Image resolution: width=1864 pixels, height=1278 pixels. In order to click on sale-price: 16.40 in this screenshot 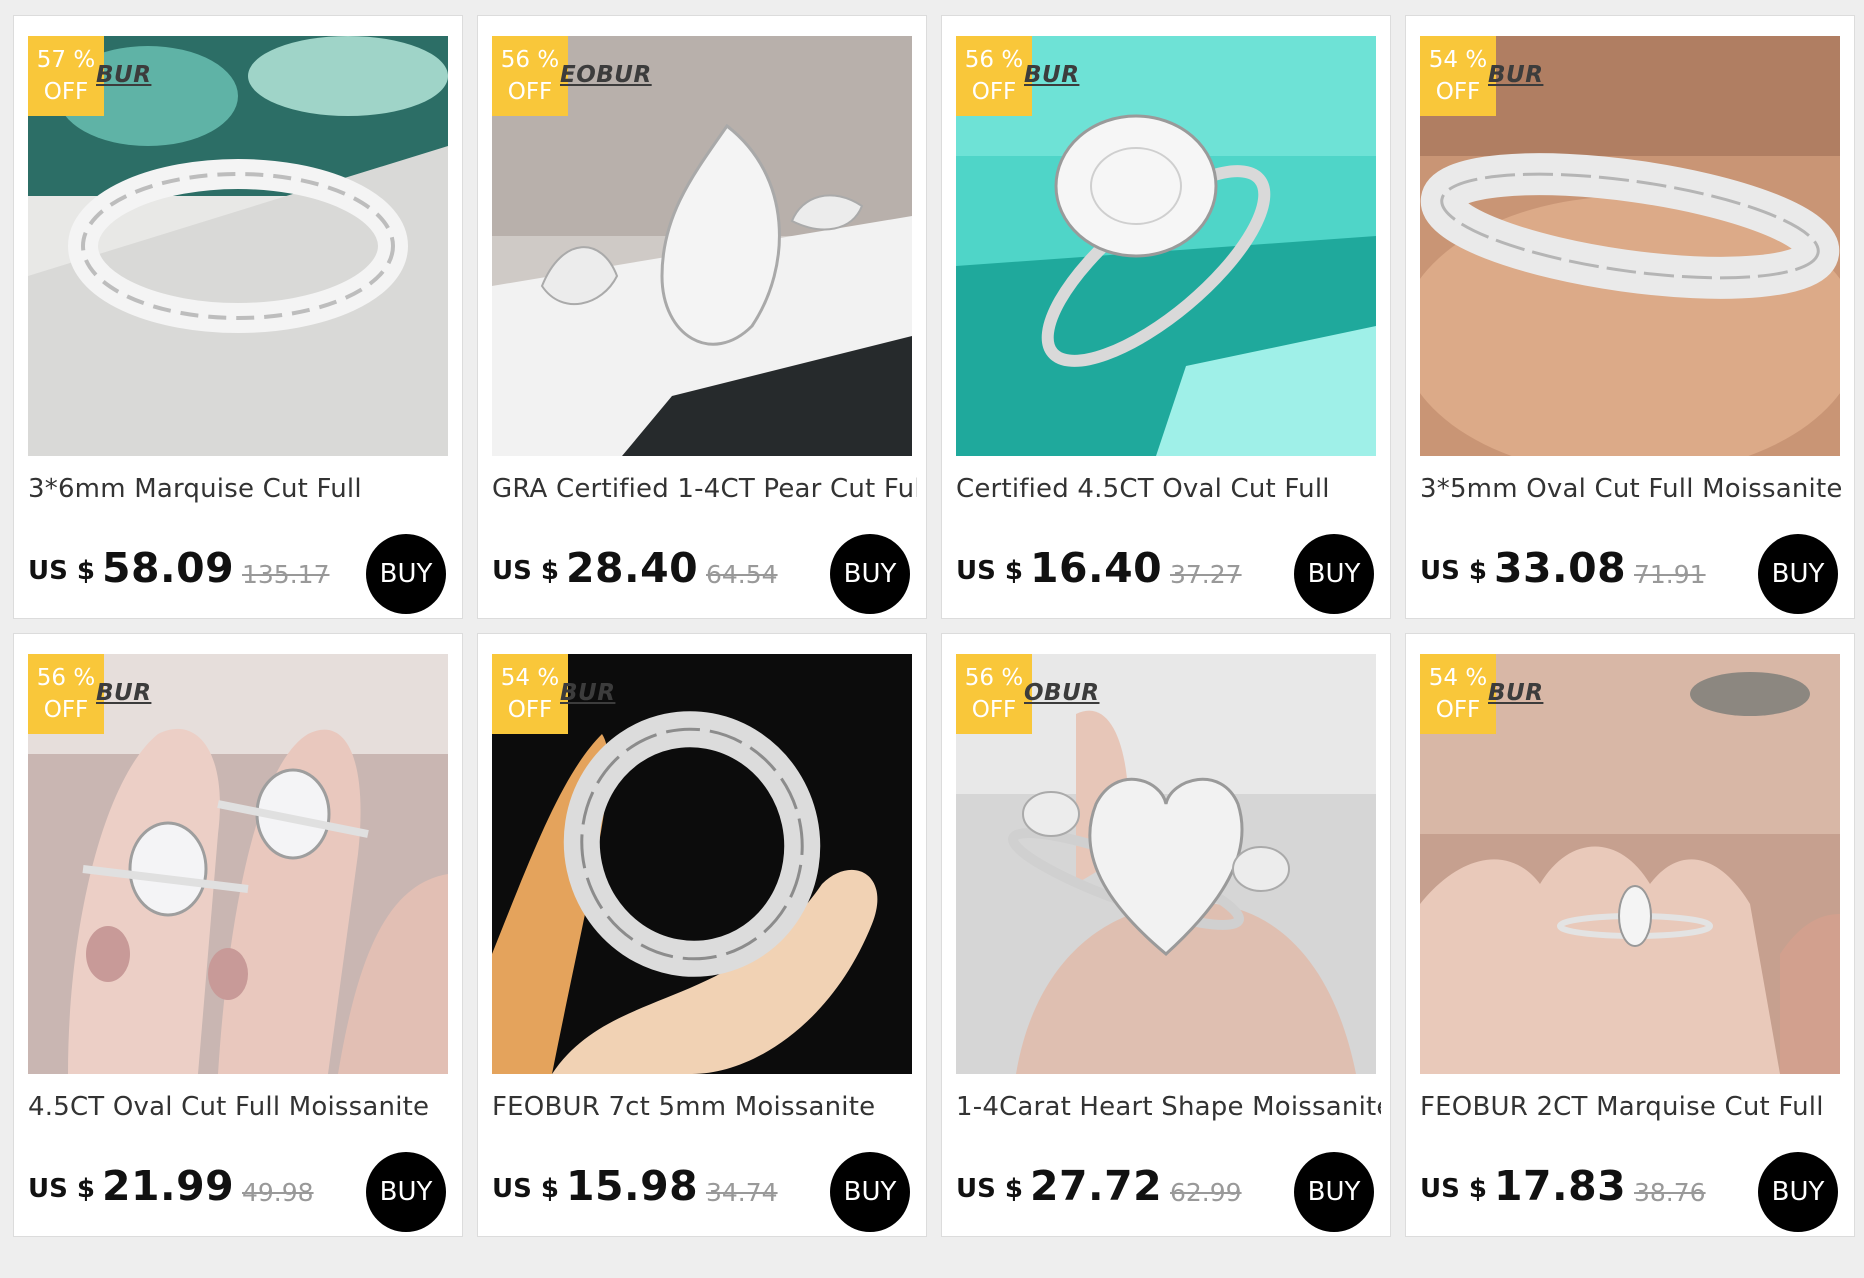, I will do `click(1096, 568)`.